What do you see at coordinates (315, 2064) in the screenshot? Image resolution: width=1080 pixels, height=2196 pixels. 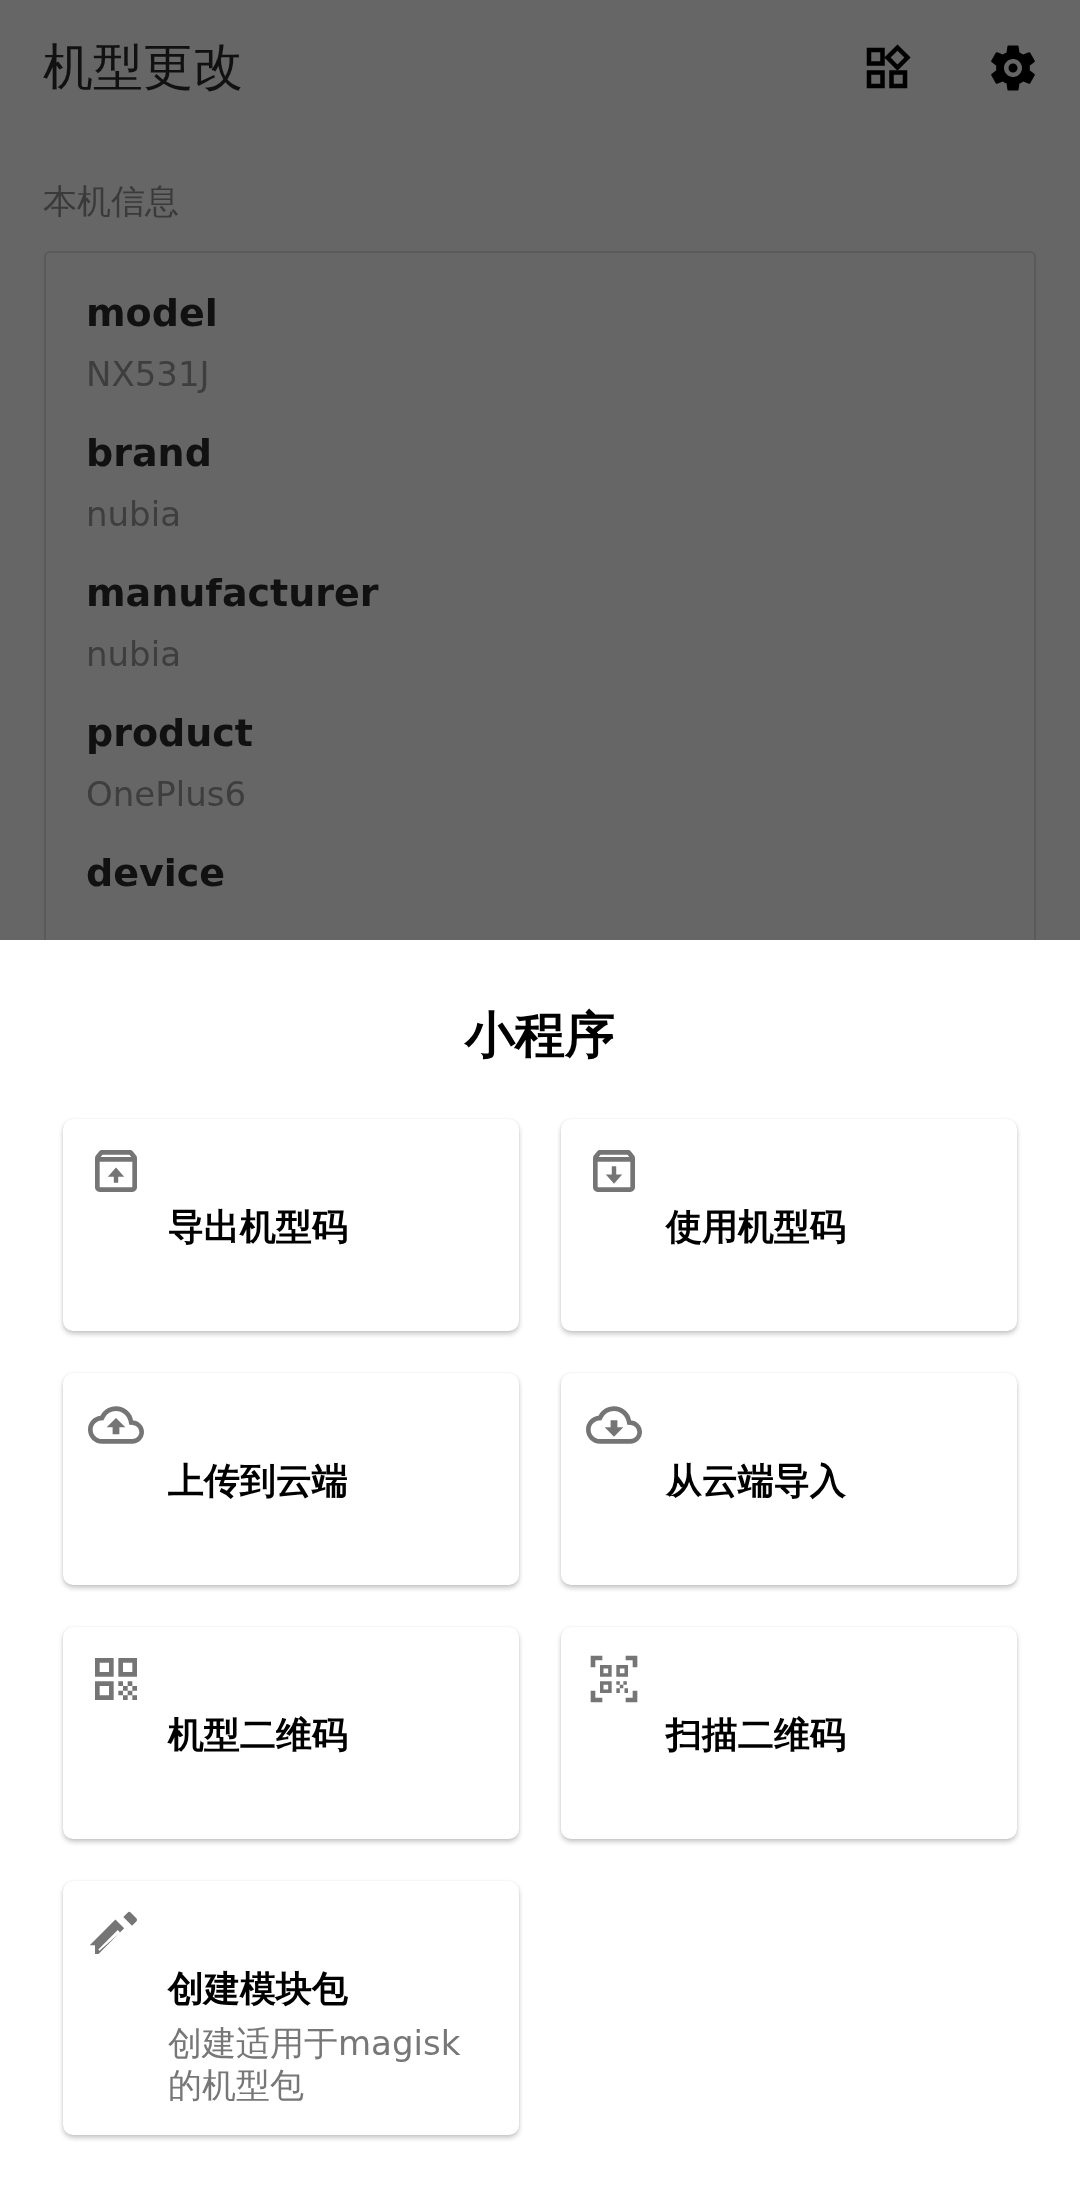 I see `action-description: 创建适用于magisk的机型包` at bounding box center [315, 2064].